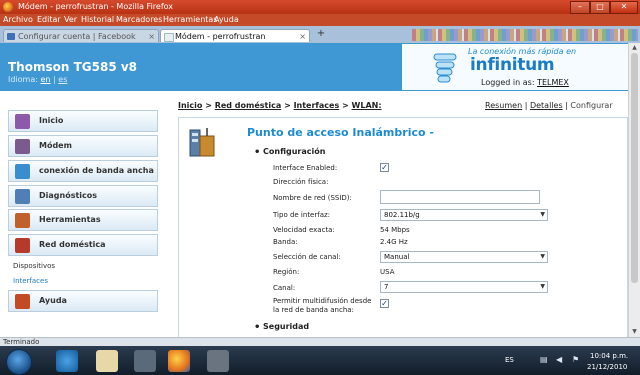 The image size is (640, 375). I want to click on sidebar-item-inicio: Inicio, so click(83, 121).